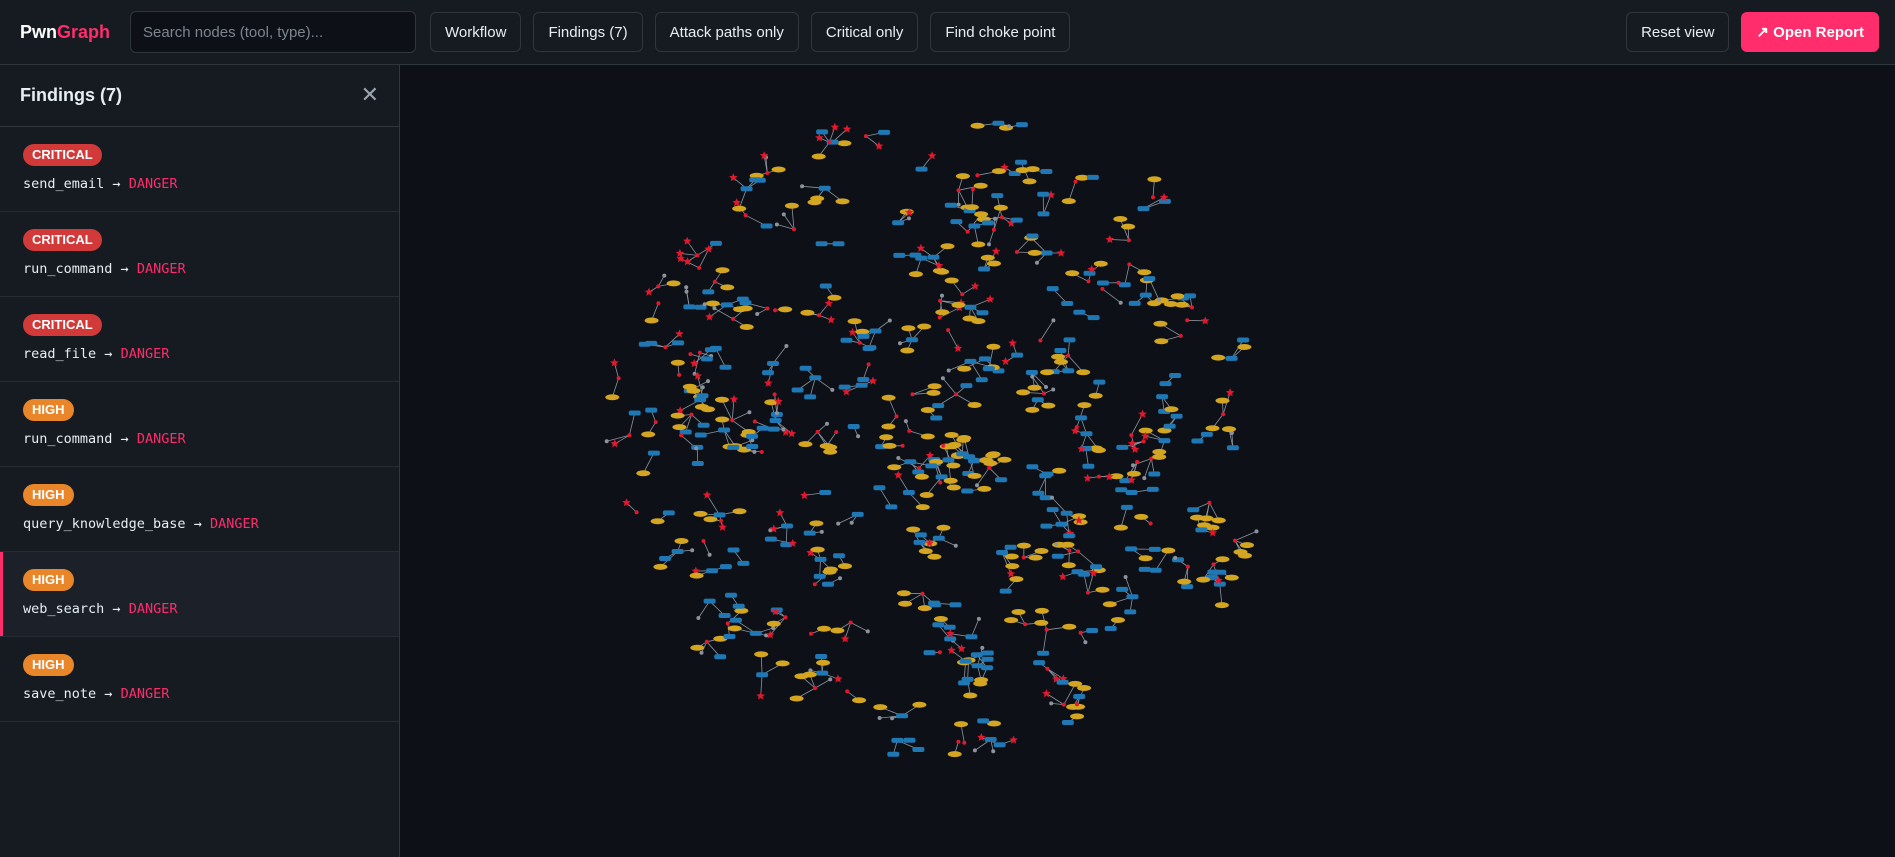  Describe the element at coordinates (199, 679) in the screenshot. I see `finding-item: HIGH save_note → DANGER` at that location.